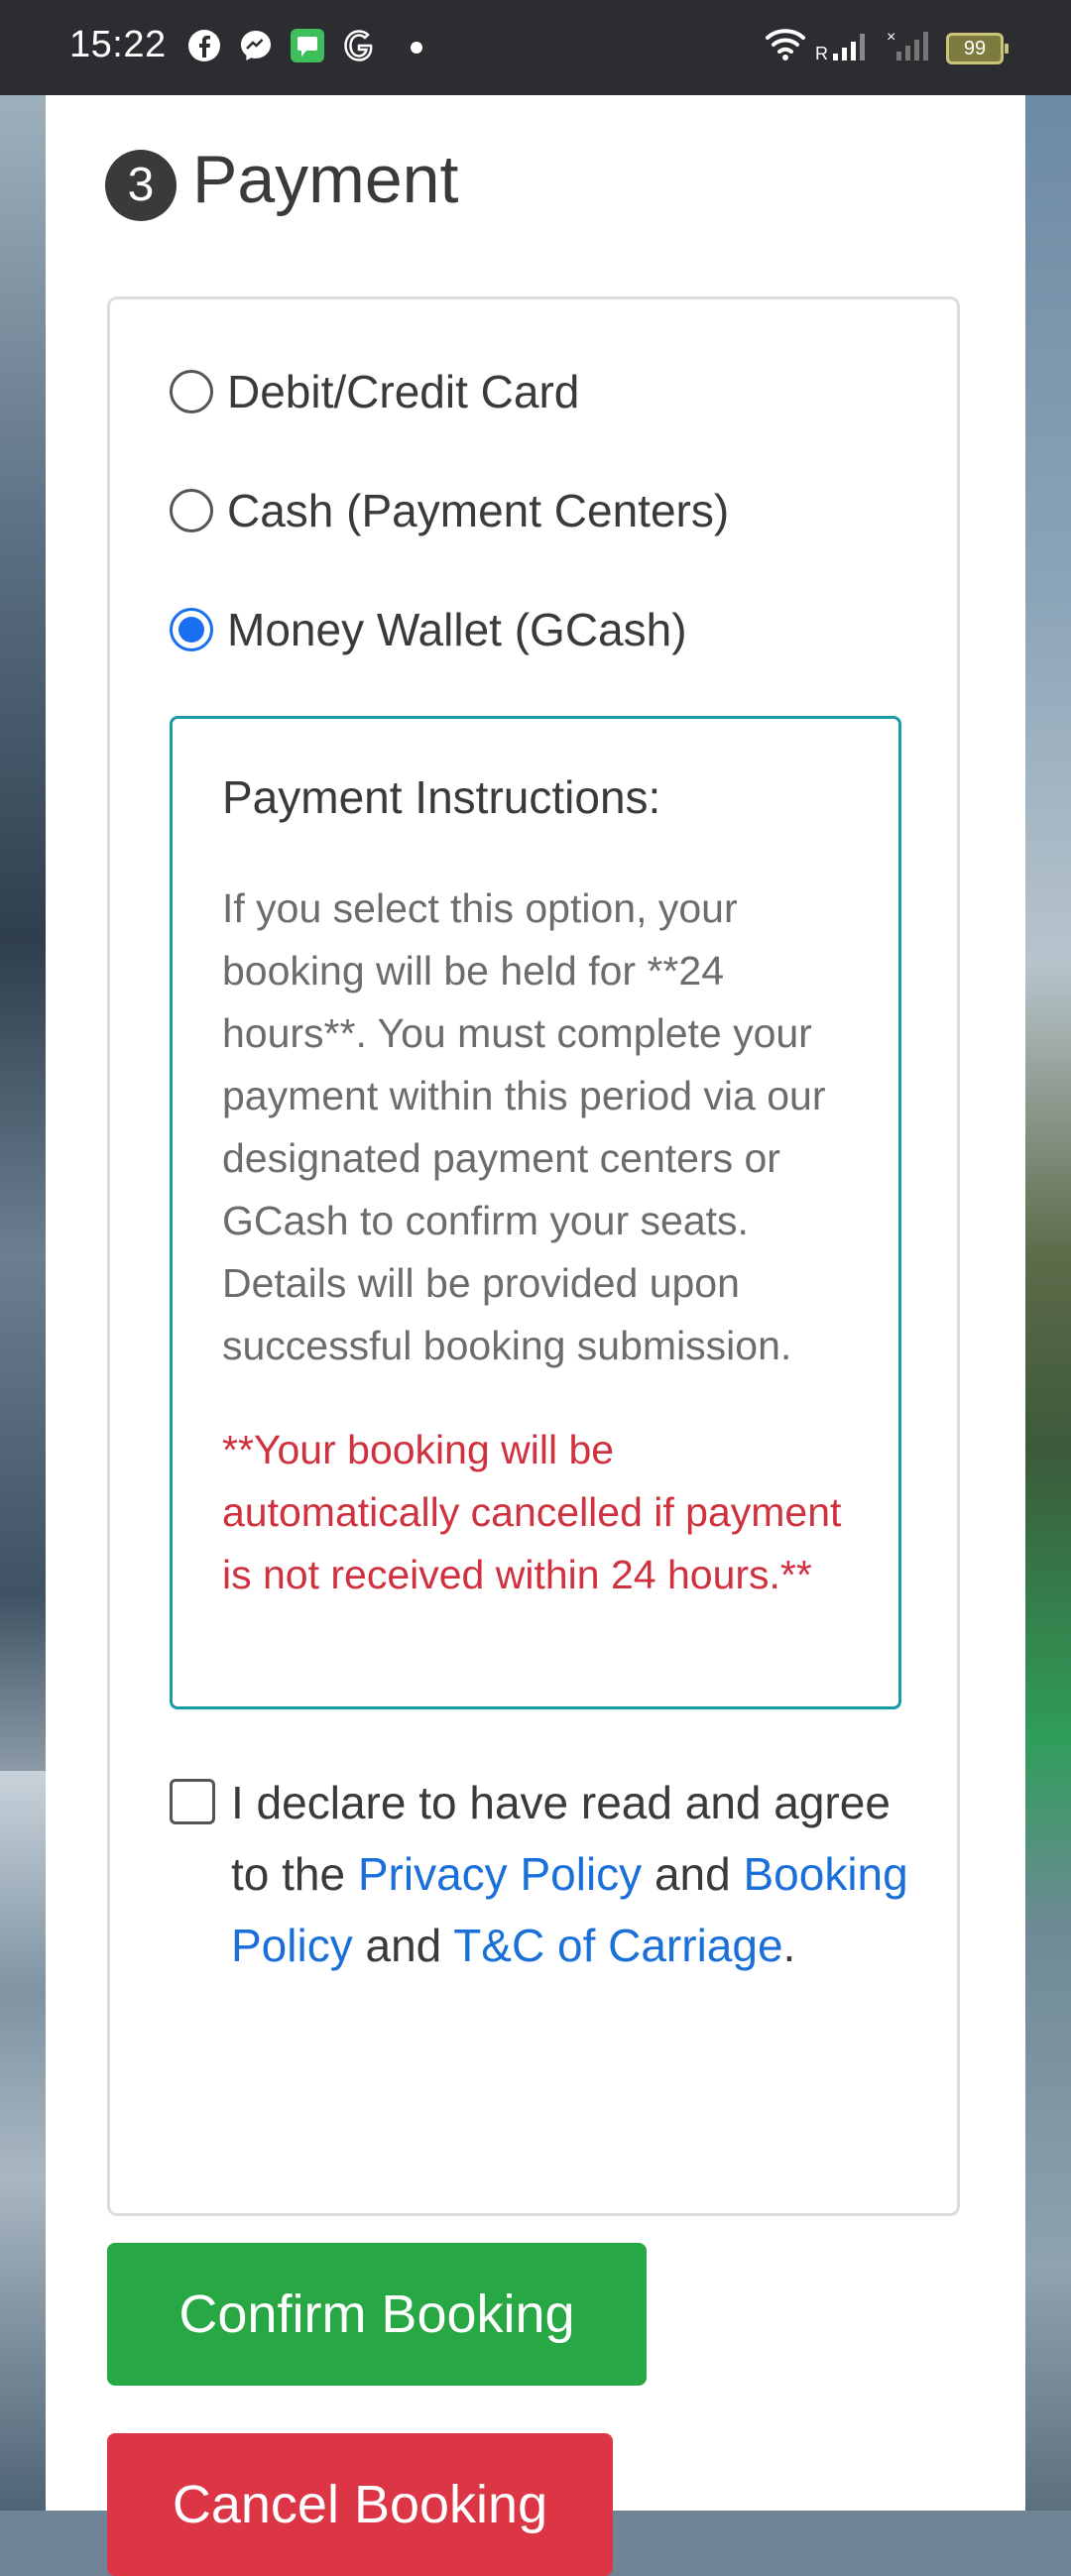  Describe the element at coordinates (840, 48) in the screenshot. I see `signal-icon: R` at that location.